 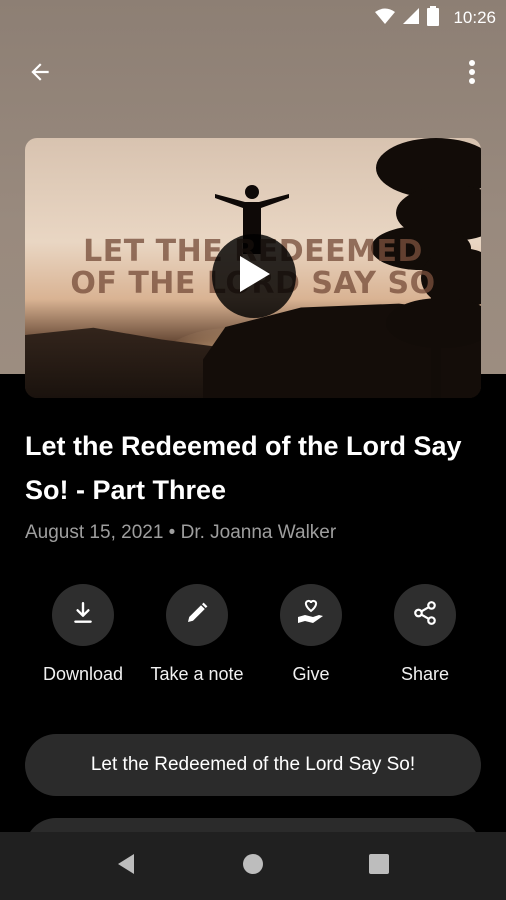 What do you see at coordinates (411, 18) in the screenshot?
I see `signal-icon` at bounding box center [411, 18].